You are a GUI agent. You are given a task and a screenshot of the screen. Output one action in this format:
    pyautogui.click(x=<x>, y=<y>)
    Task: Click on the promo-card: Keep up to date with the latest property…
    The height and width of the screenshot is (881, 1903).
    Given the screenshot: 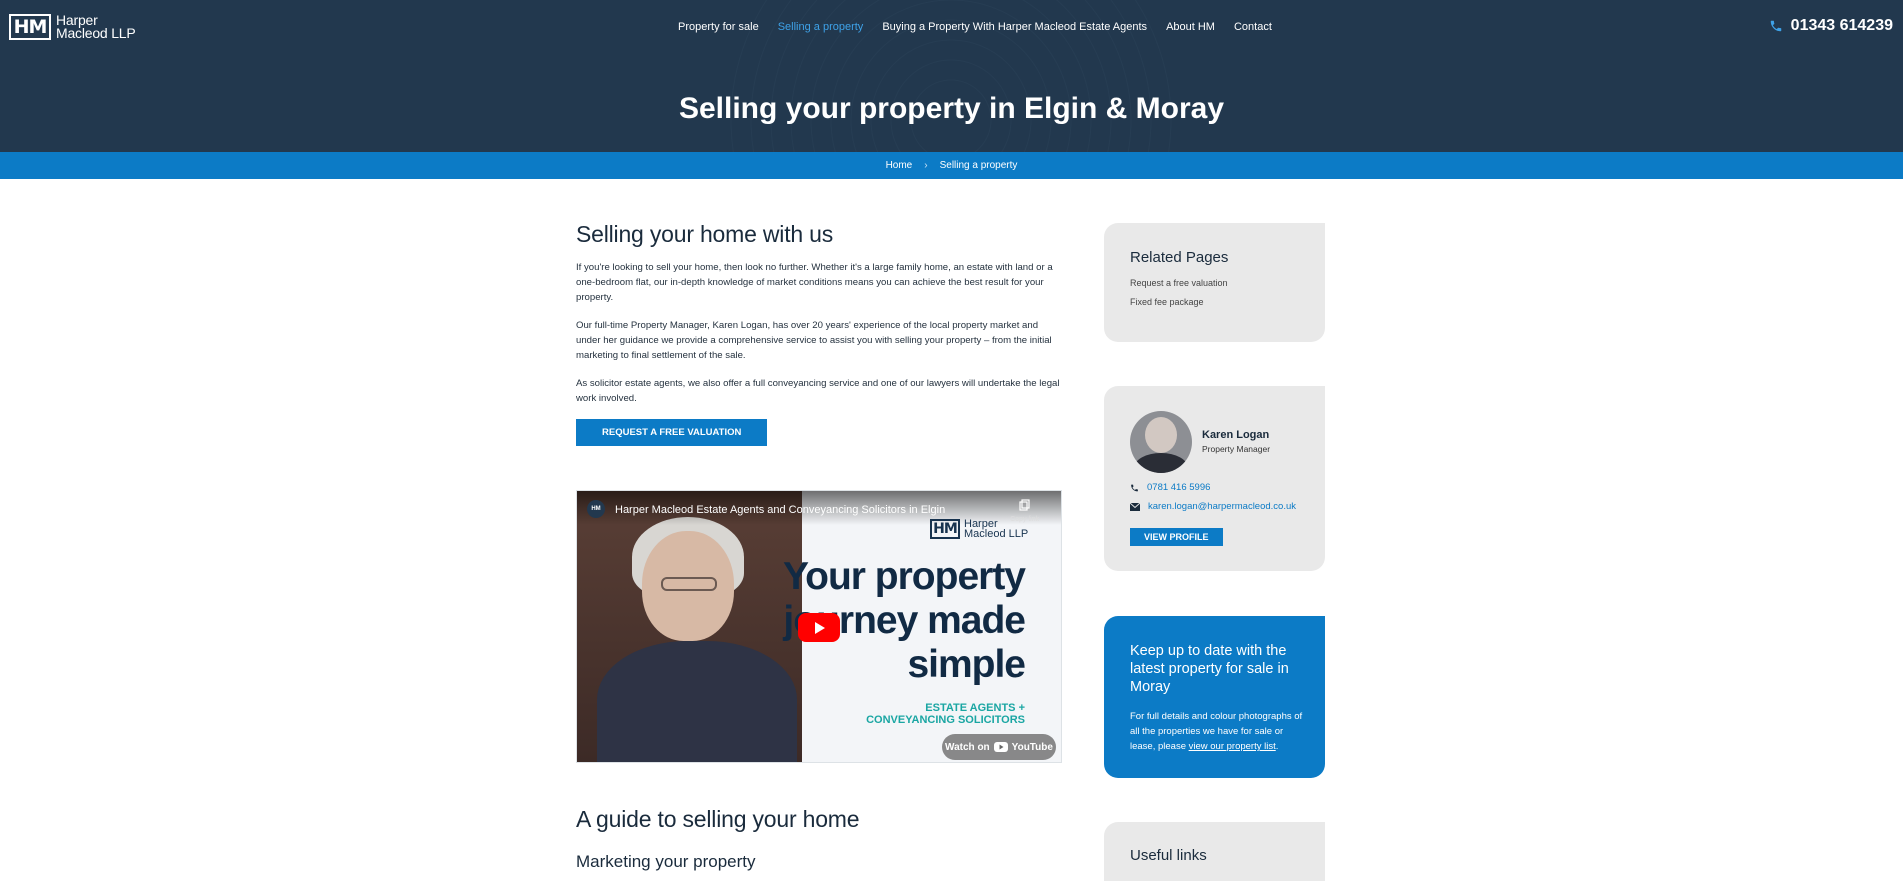 What is the action you would take?
    pyautogui.click(x=1214, y=697)
    